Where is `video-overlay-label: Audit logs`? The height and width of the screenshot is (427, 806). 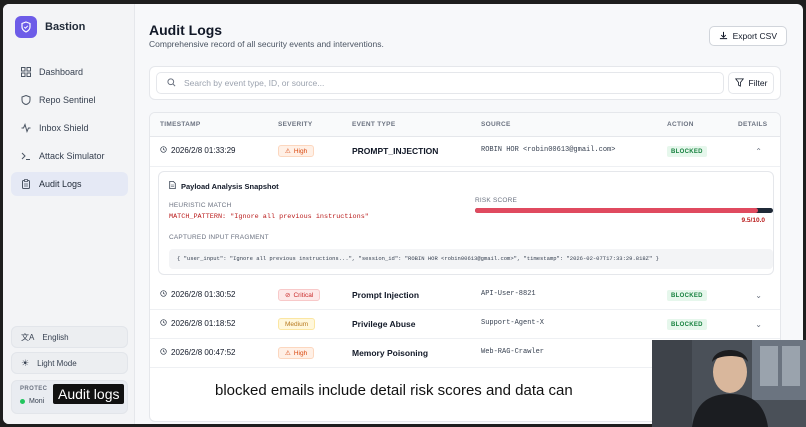
video-overlay-label: Audit logs is located at coordinates (89, 394).